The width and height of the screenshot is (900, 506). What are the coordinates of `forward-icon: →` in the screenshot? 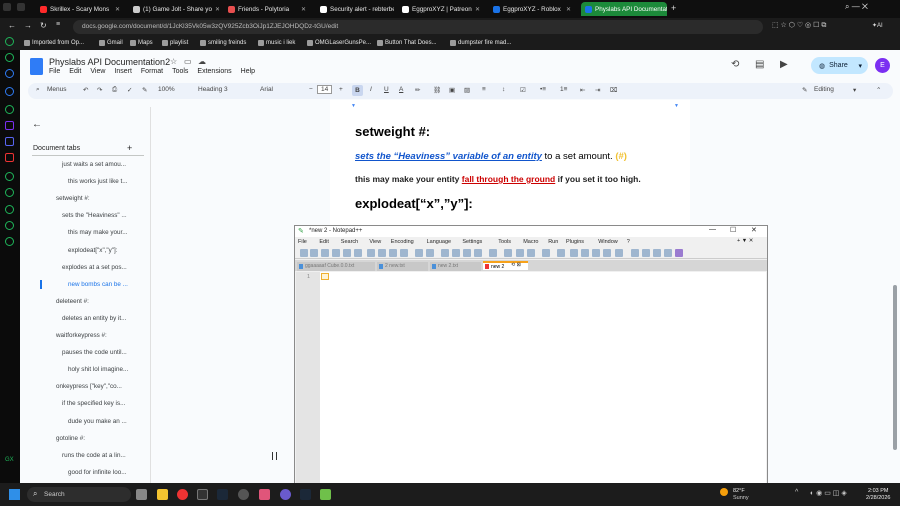 It's located at (28, 25).